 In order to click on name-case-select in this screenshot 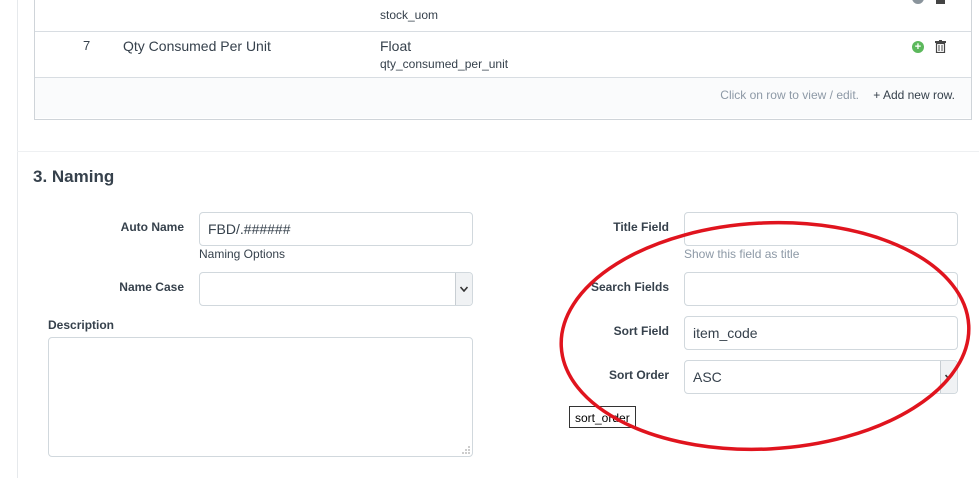, I will do `click(336, 289)`.